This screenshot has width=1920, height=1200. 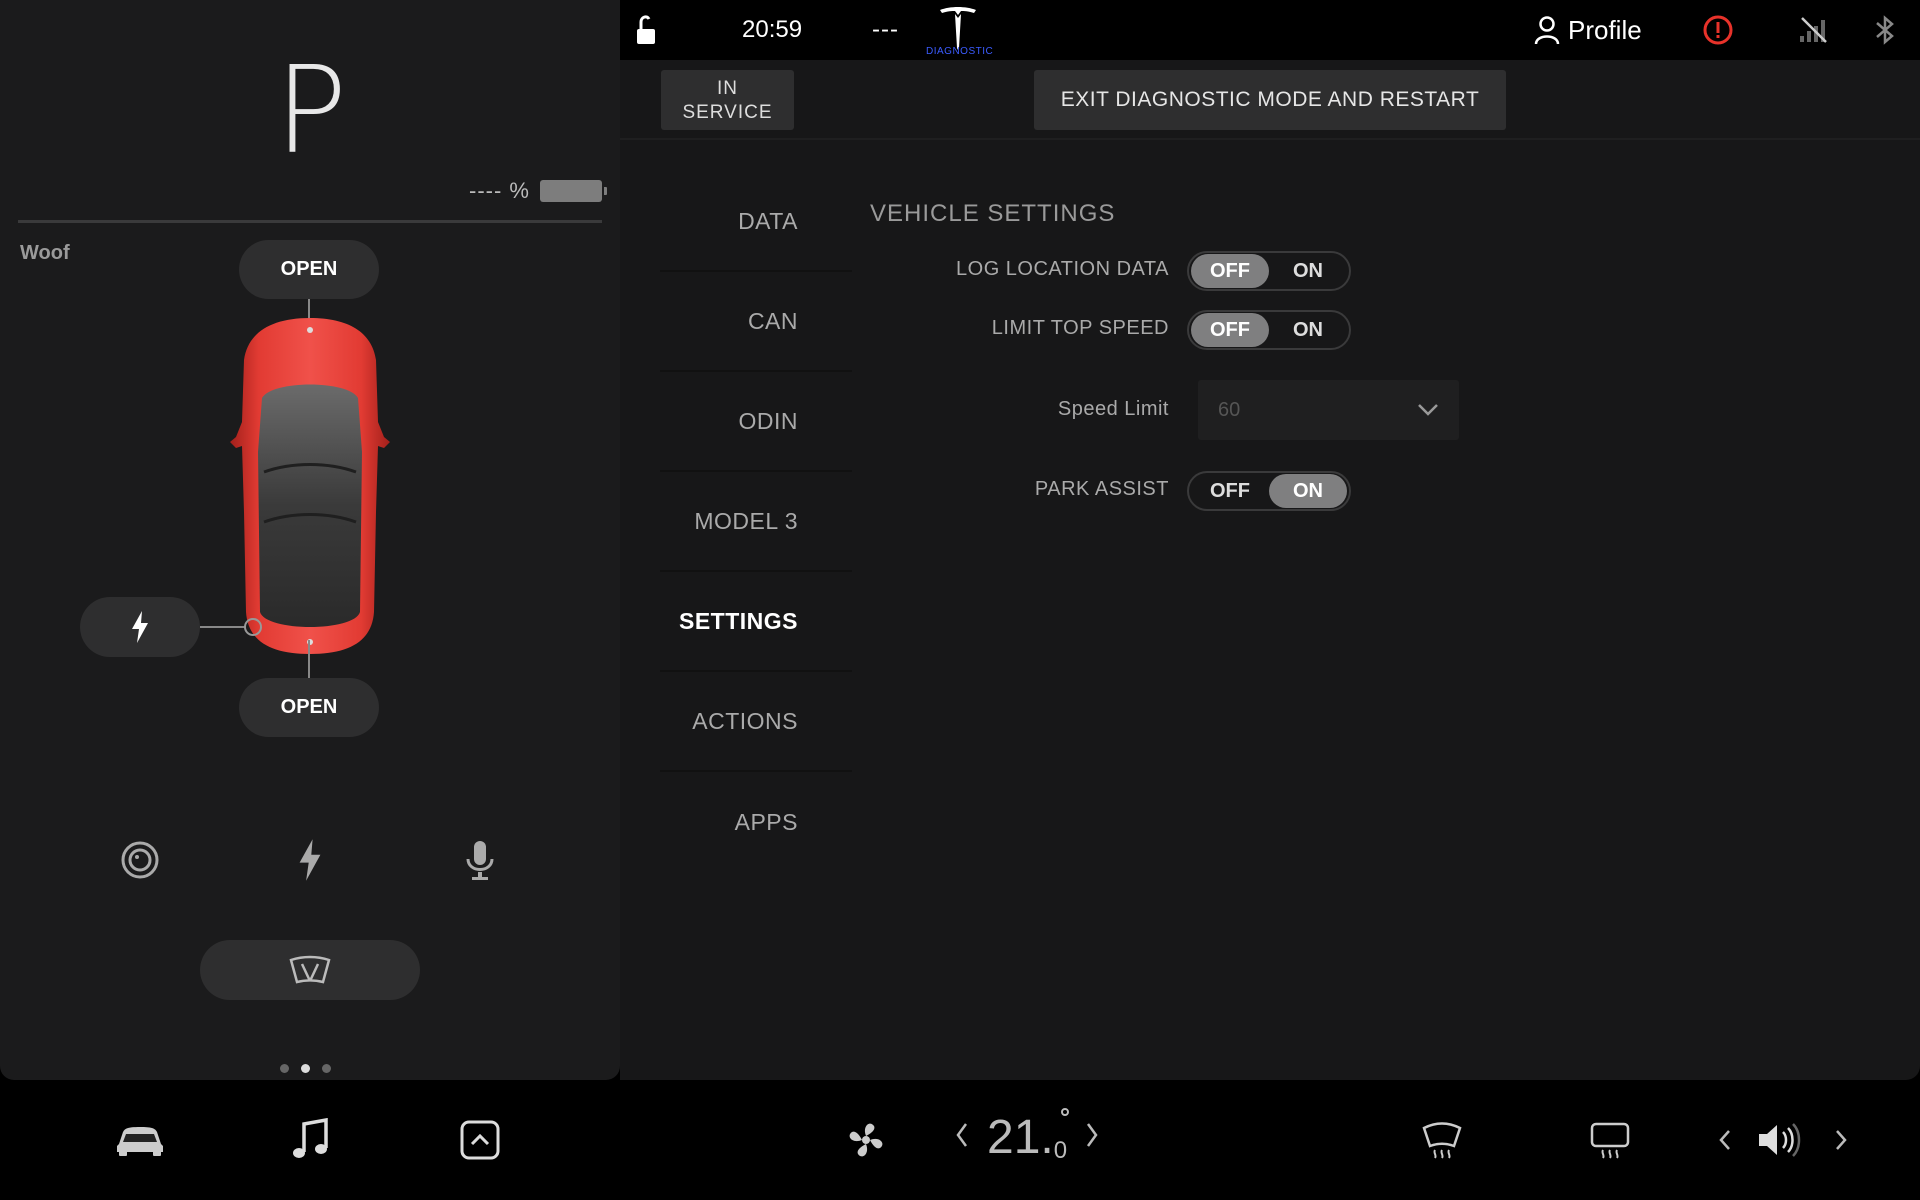 I want to click on media-button, so click(x=310, y=1140).